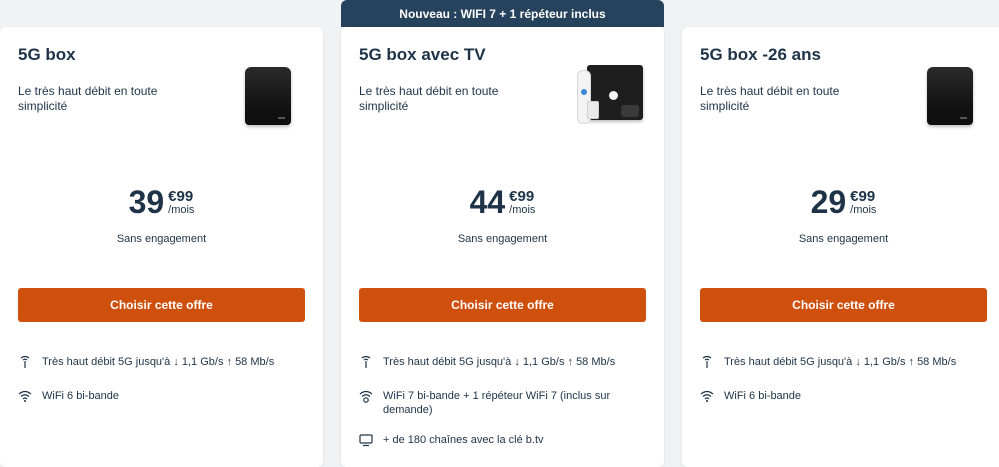  Describe the element at coordinates (47, 54) in the screenshot. I see `offer-title: 5G box` at that location.